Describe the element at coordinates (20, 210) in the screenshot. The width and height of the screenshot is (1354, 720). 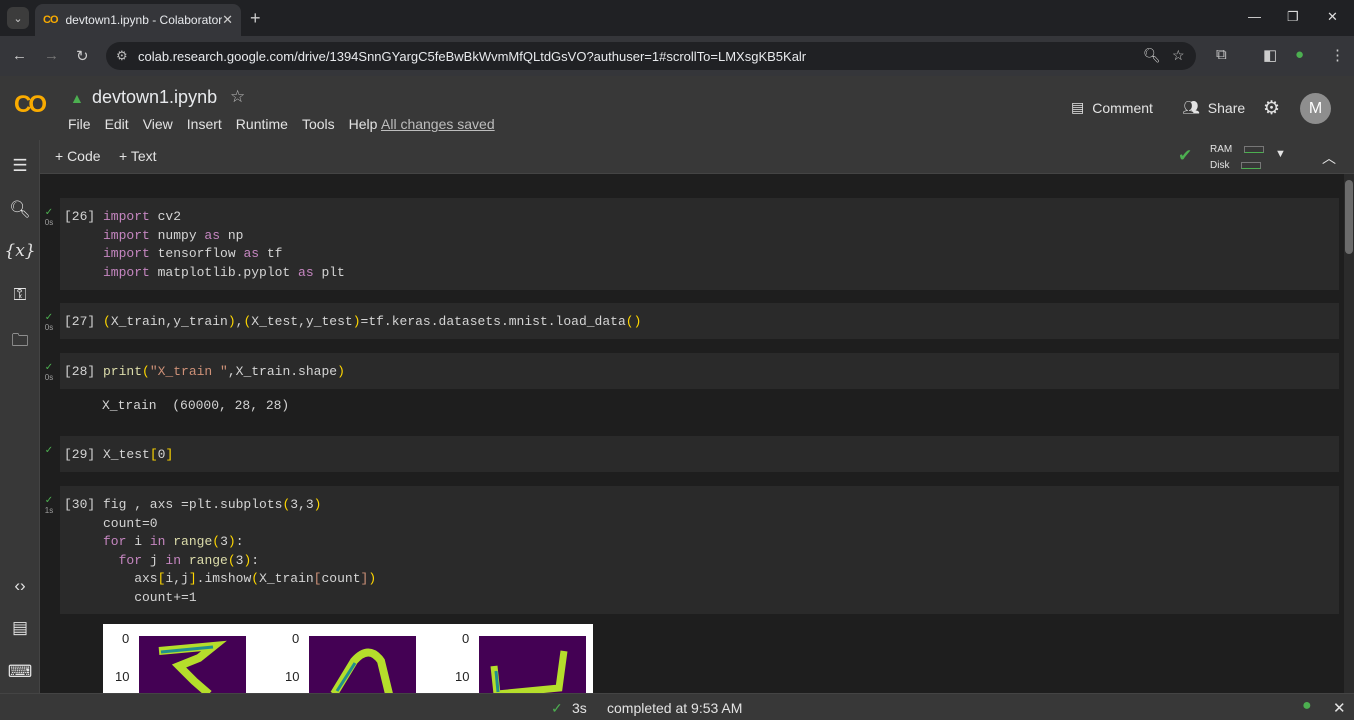
I see `search-icon: 🔍︎` at that location.